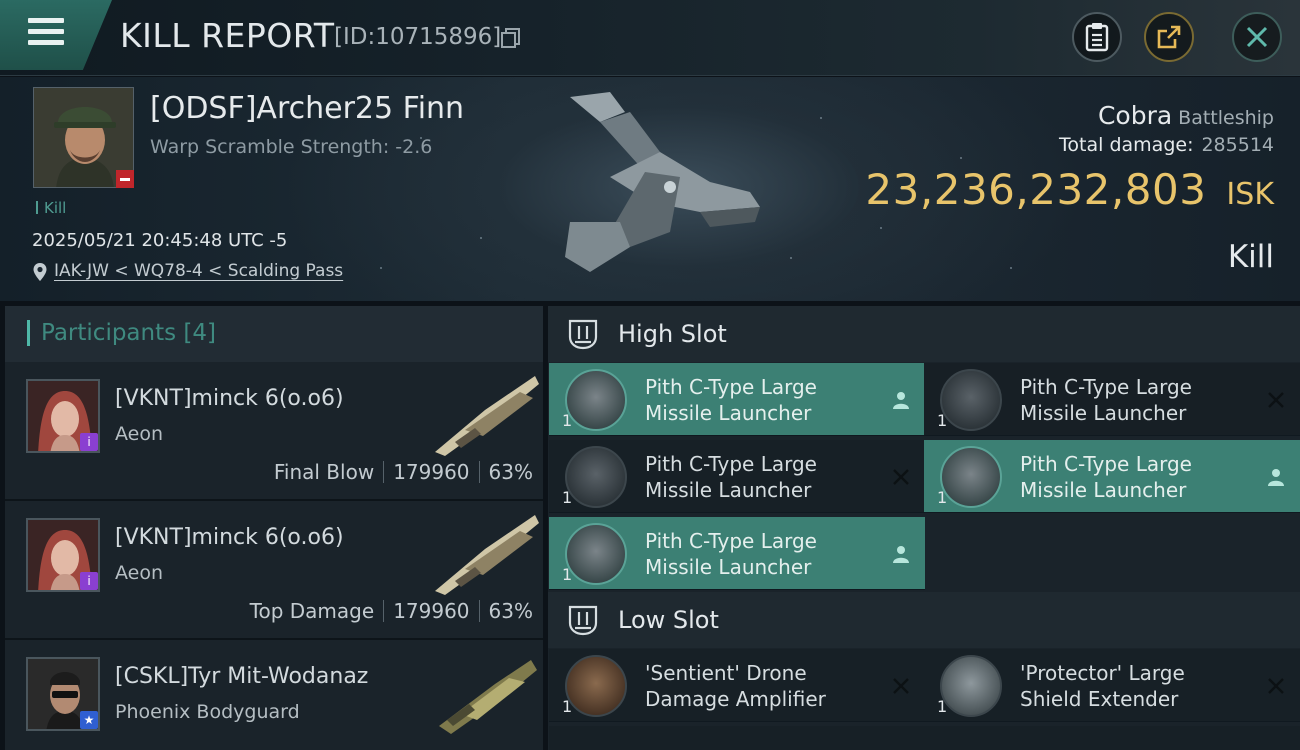  Describe the element at coordinates (125, 179) in the screenshot. I see `security-status-badge` at that location.